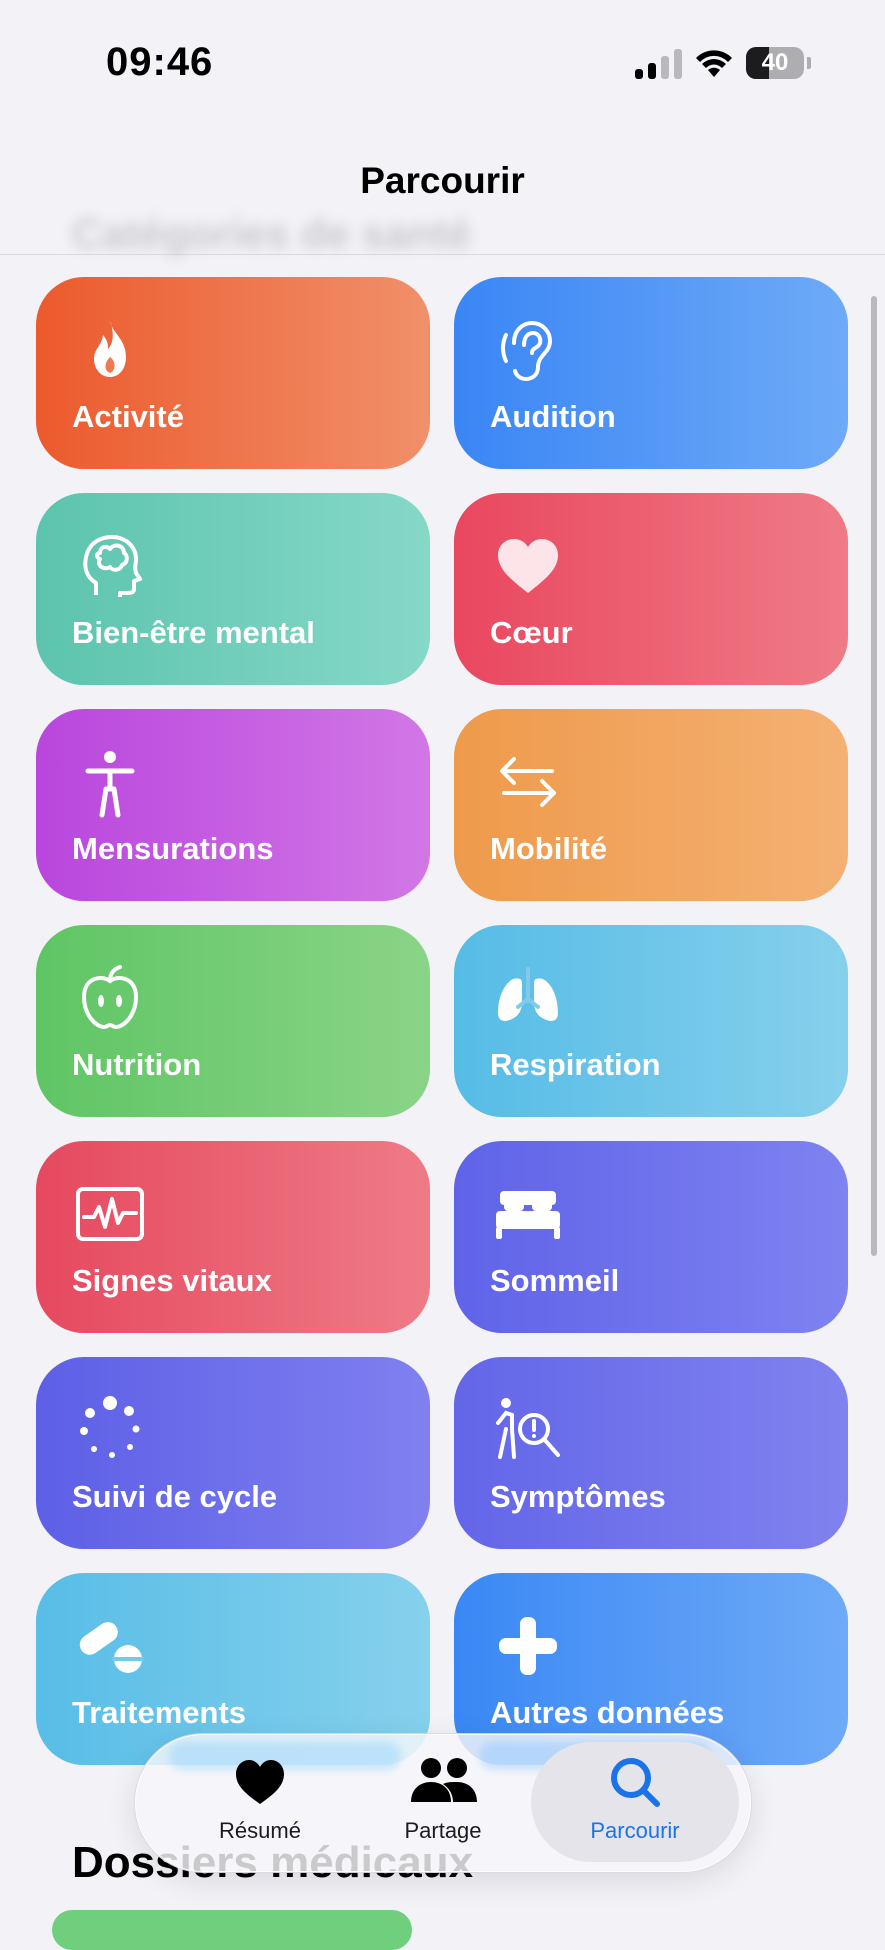 This screenshot has height=1950, width=885. What do you see at coordinates (110, 1647) in the screenshot?
I see `pills-icon` at bounding box center [110, 1647].